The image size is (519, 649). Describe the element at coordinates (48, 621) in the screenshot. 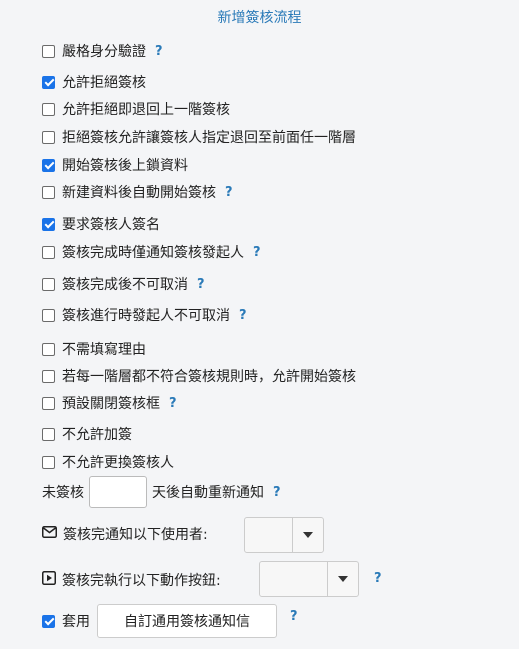

I see `apply-checkbox` at that location.